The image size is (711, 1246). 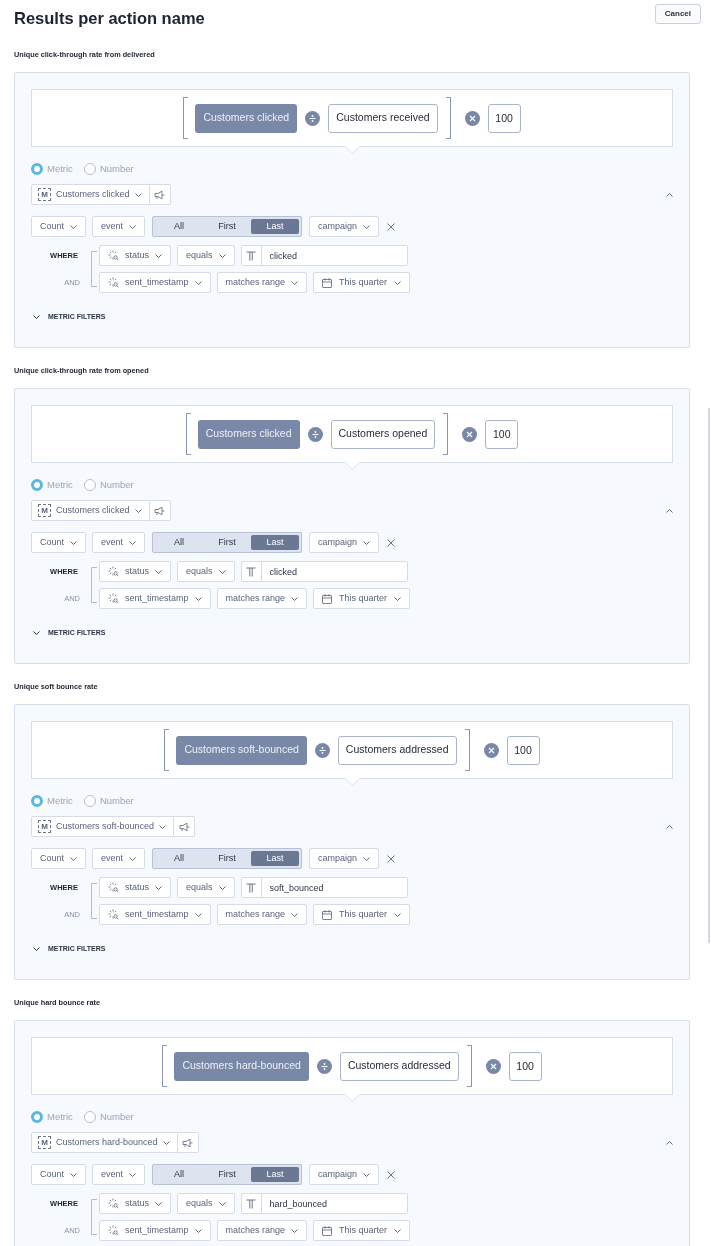 What do you see at coordinates (334, 887) in the screenshot?
I see `text-field: soft_bounced` at bounding box center [334, 887].